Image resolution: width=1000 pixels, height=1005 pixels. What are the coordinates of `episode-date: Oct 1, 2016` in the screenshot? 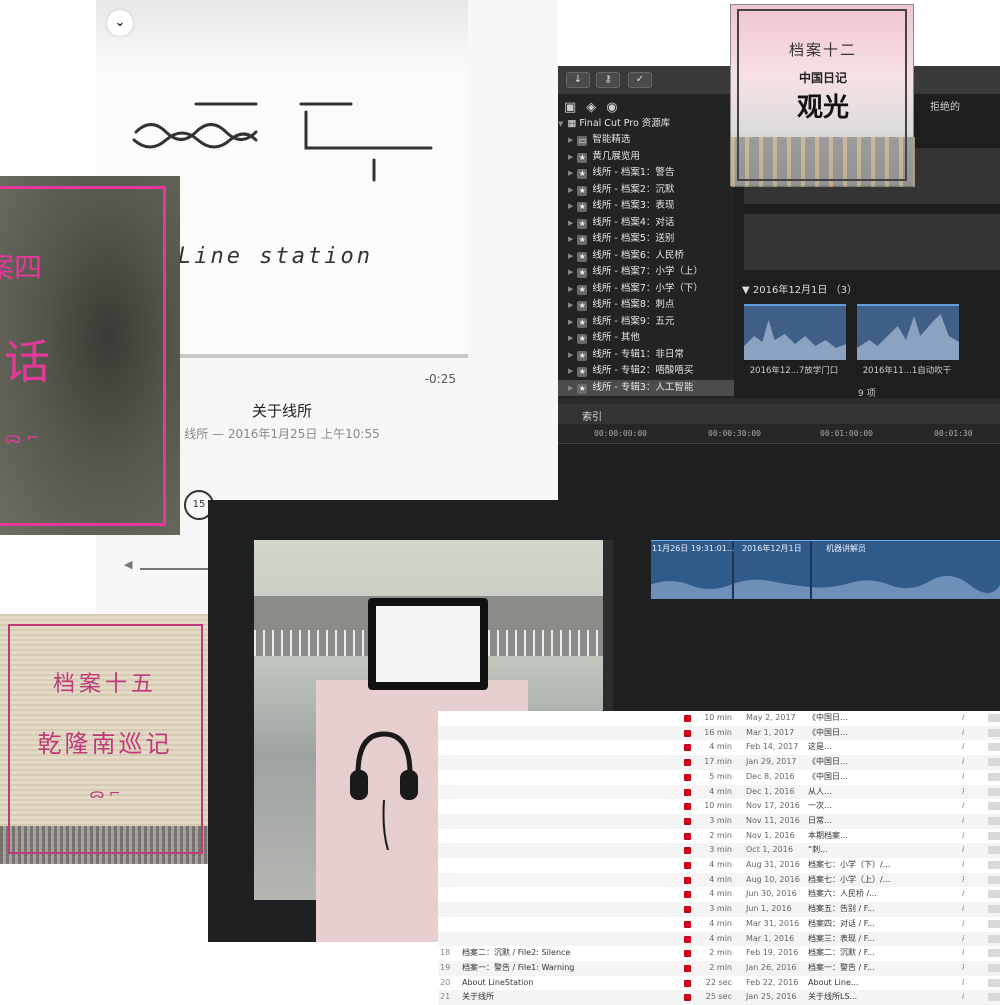 It's located at (769, 850).